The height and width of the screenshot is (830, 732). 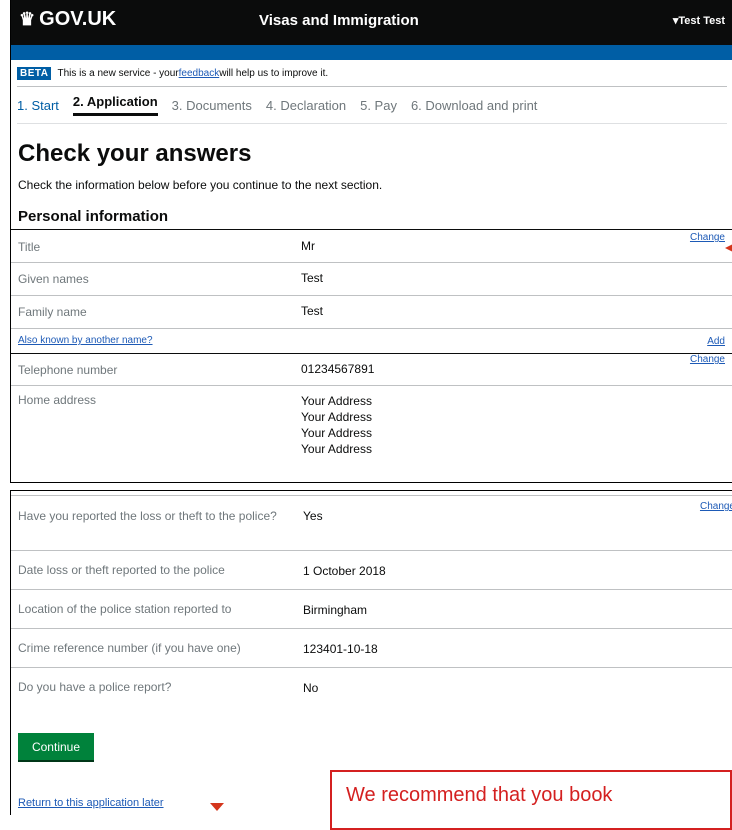 What do you see at coordinates (335, 610) in the screenshot?
I see `row-value: Birmingham` at bounding box center [335, 610].